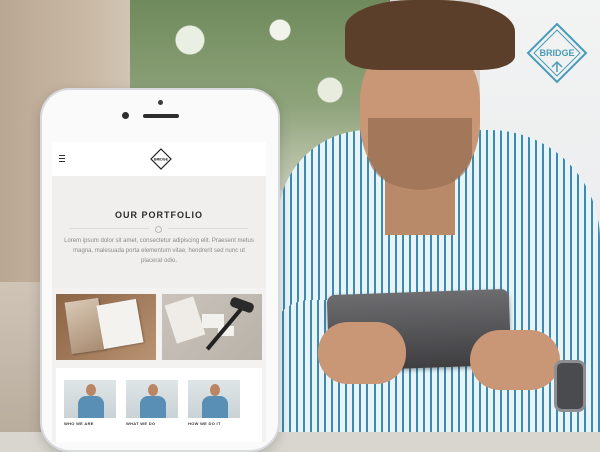  What do you see at coordinates (208, 228) in the screenshot?
I see `divider-line-right` at bounding box center [208, 228].